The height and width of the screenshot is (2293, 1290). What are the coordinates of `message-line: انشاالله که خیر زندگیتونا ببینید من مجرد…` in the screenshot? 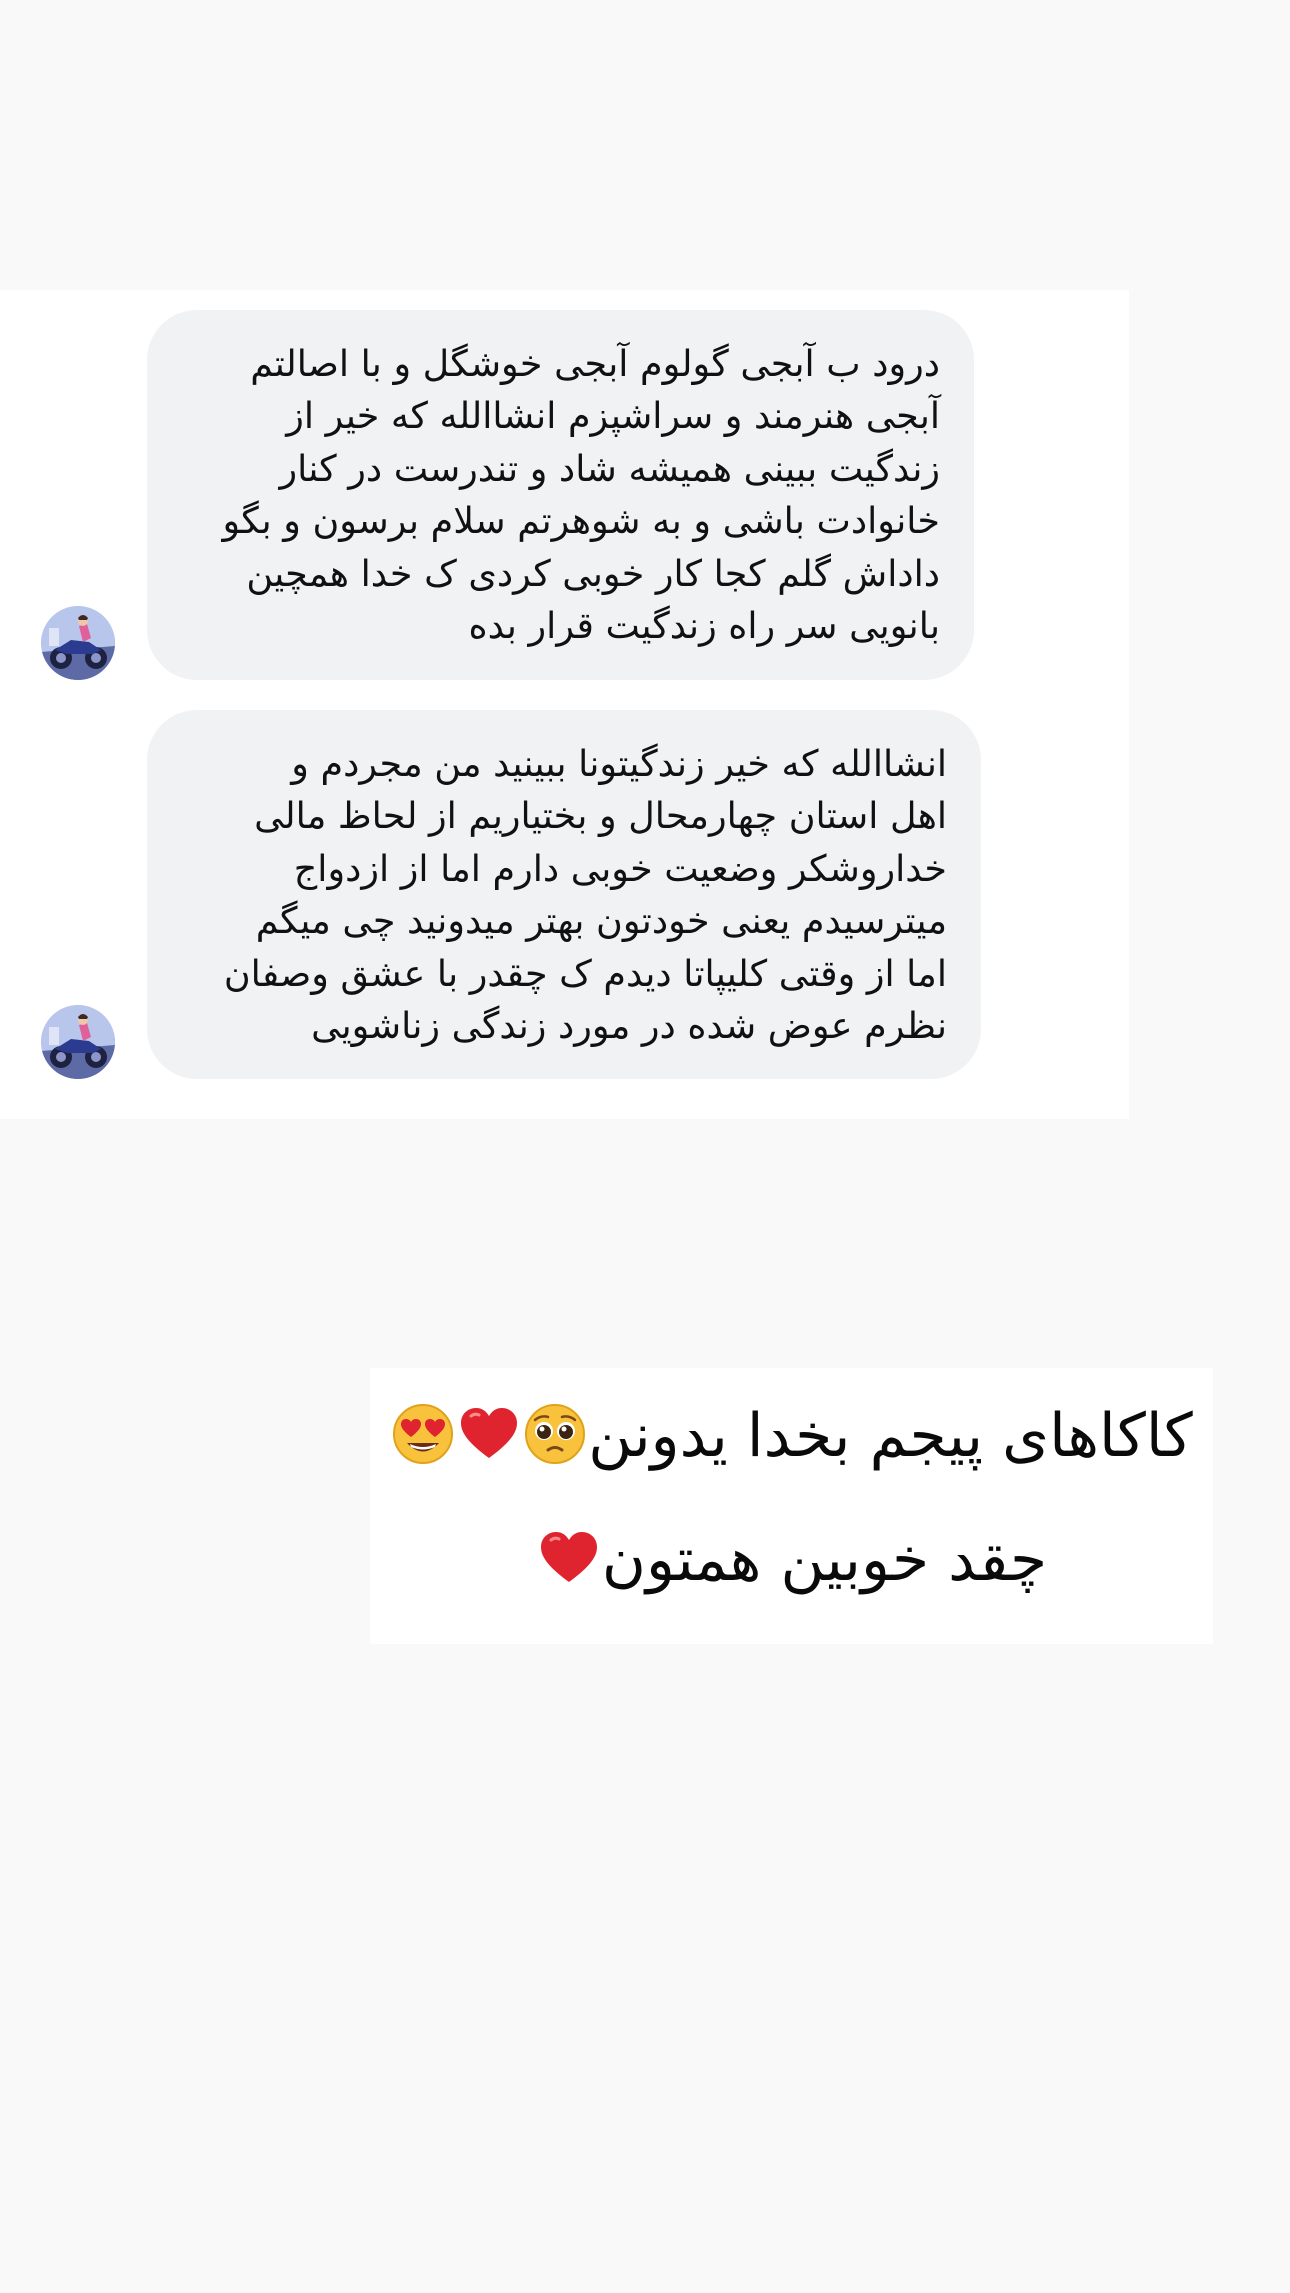 It's located at (619, 763).